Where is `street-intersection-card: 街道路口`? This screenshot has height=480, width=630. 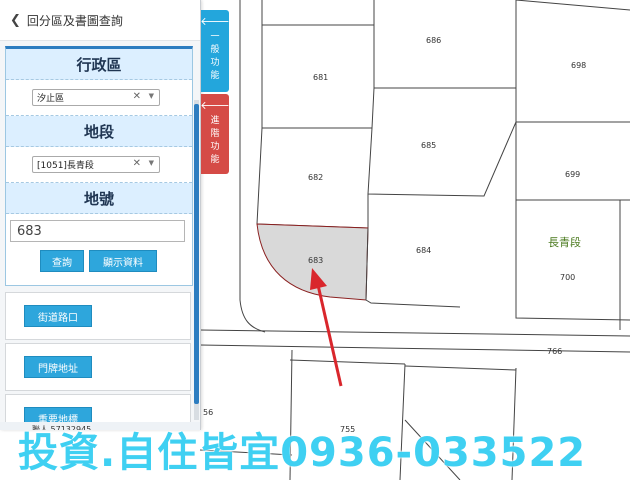 street-intersection-card: 街道路口 is located at coordinates (98, 316).